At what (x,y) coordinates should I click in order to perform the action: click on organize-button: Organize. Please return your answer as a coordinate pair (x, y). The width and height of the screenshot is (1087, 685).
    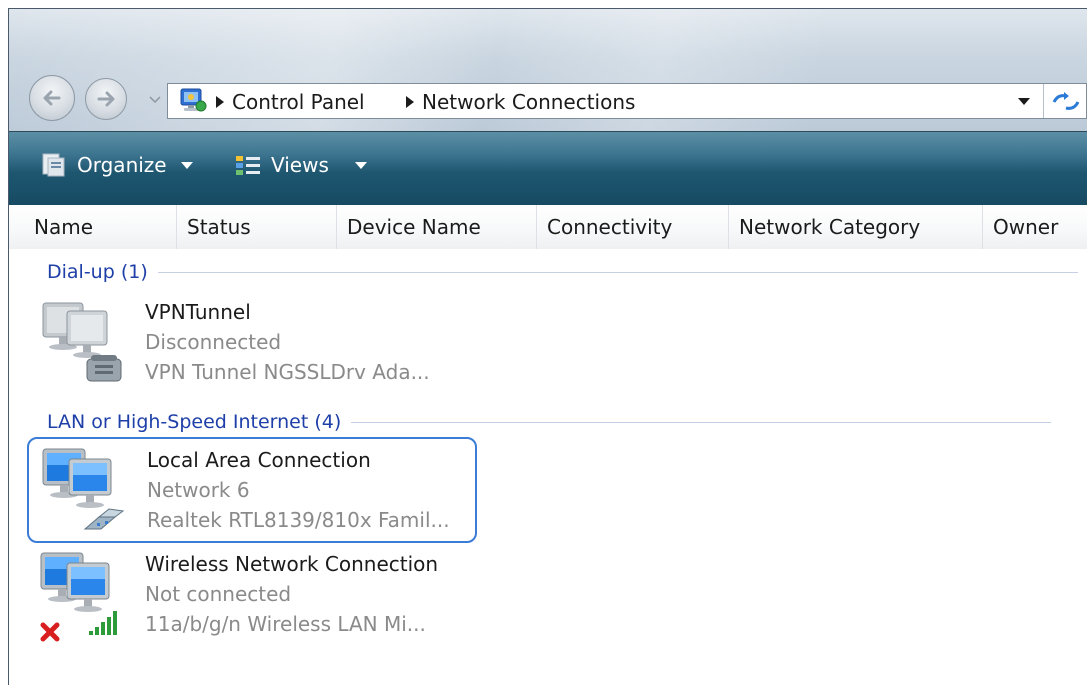
    Looking at the image, I should click on (116, 165).